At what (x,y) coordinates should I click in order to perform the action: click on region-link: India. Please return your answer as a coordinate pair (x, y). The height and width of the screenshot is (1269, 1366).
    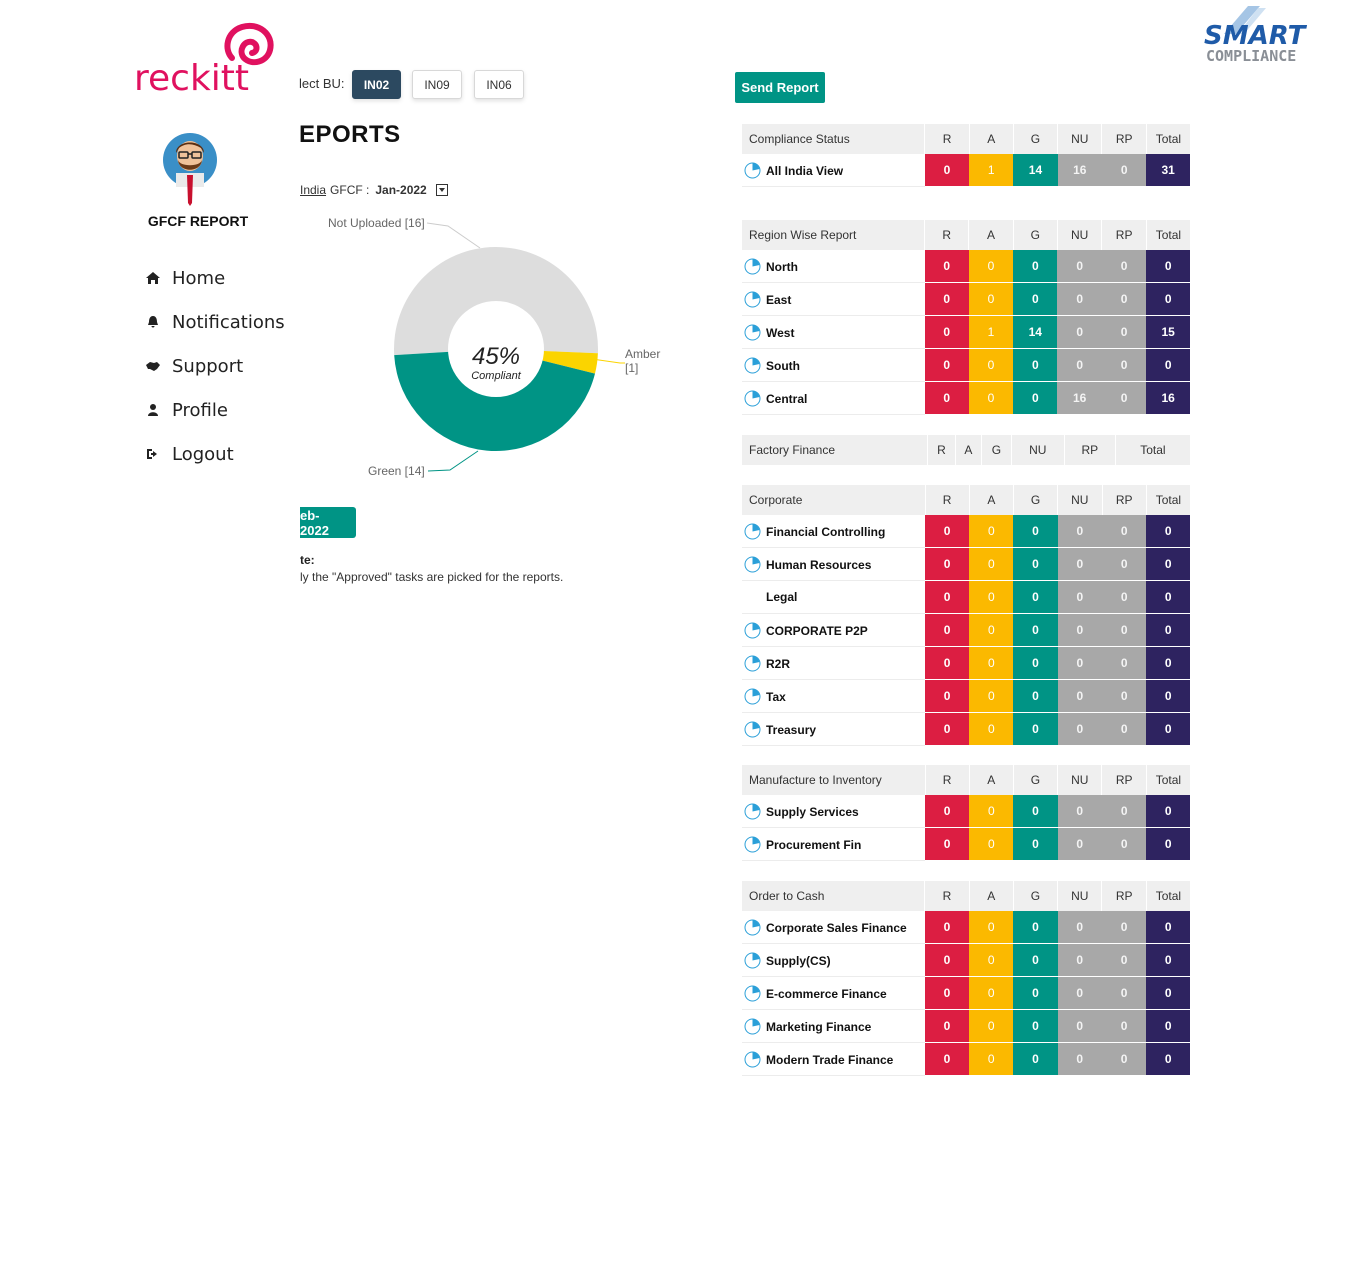
    Looking at the image, I should click on (313, 190).